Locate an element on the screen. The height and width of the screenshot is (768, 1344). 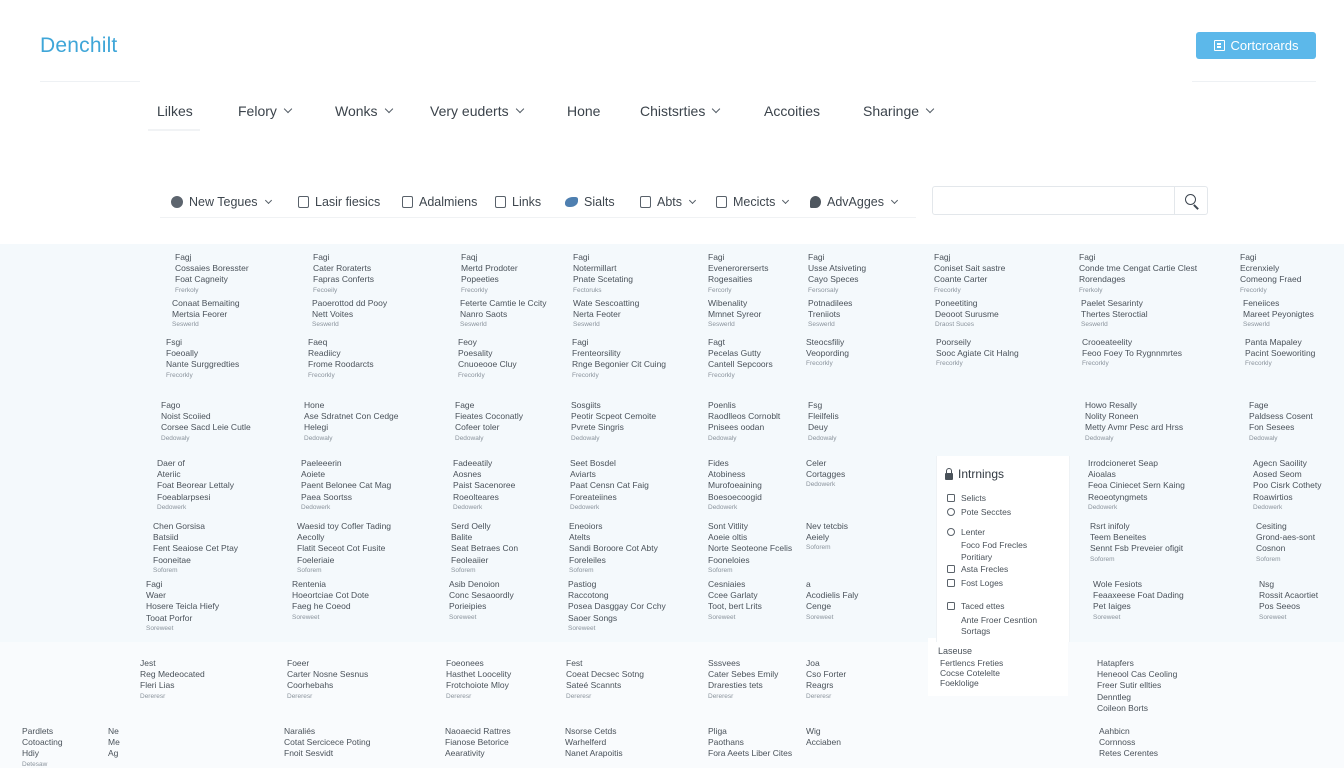
content-tile: Pardlets Cotoacting Hdiy Detesaw is located at coordinates (42, 747).